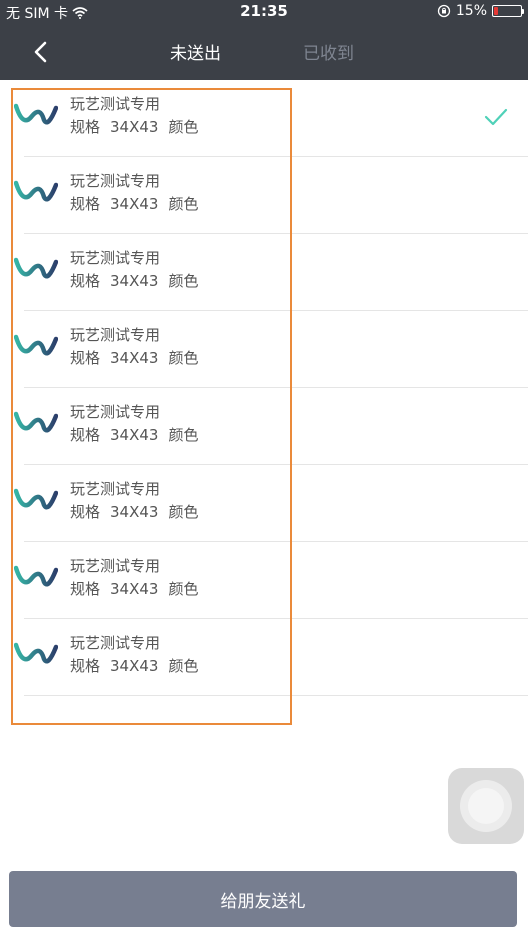 The image size is (528, 941). I want to click on status-right: 15%, so click(480, 11).